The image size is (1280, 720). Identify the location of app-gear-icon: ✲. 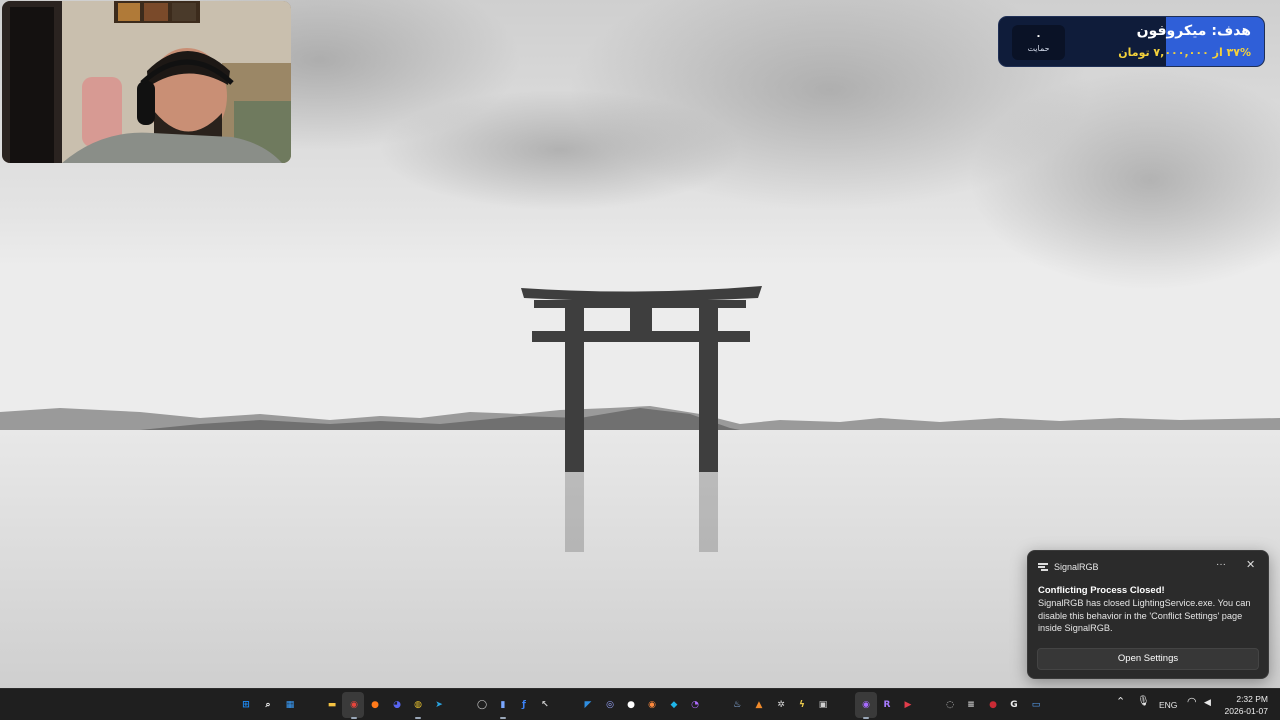
(781, 705).